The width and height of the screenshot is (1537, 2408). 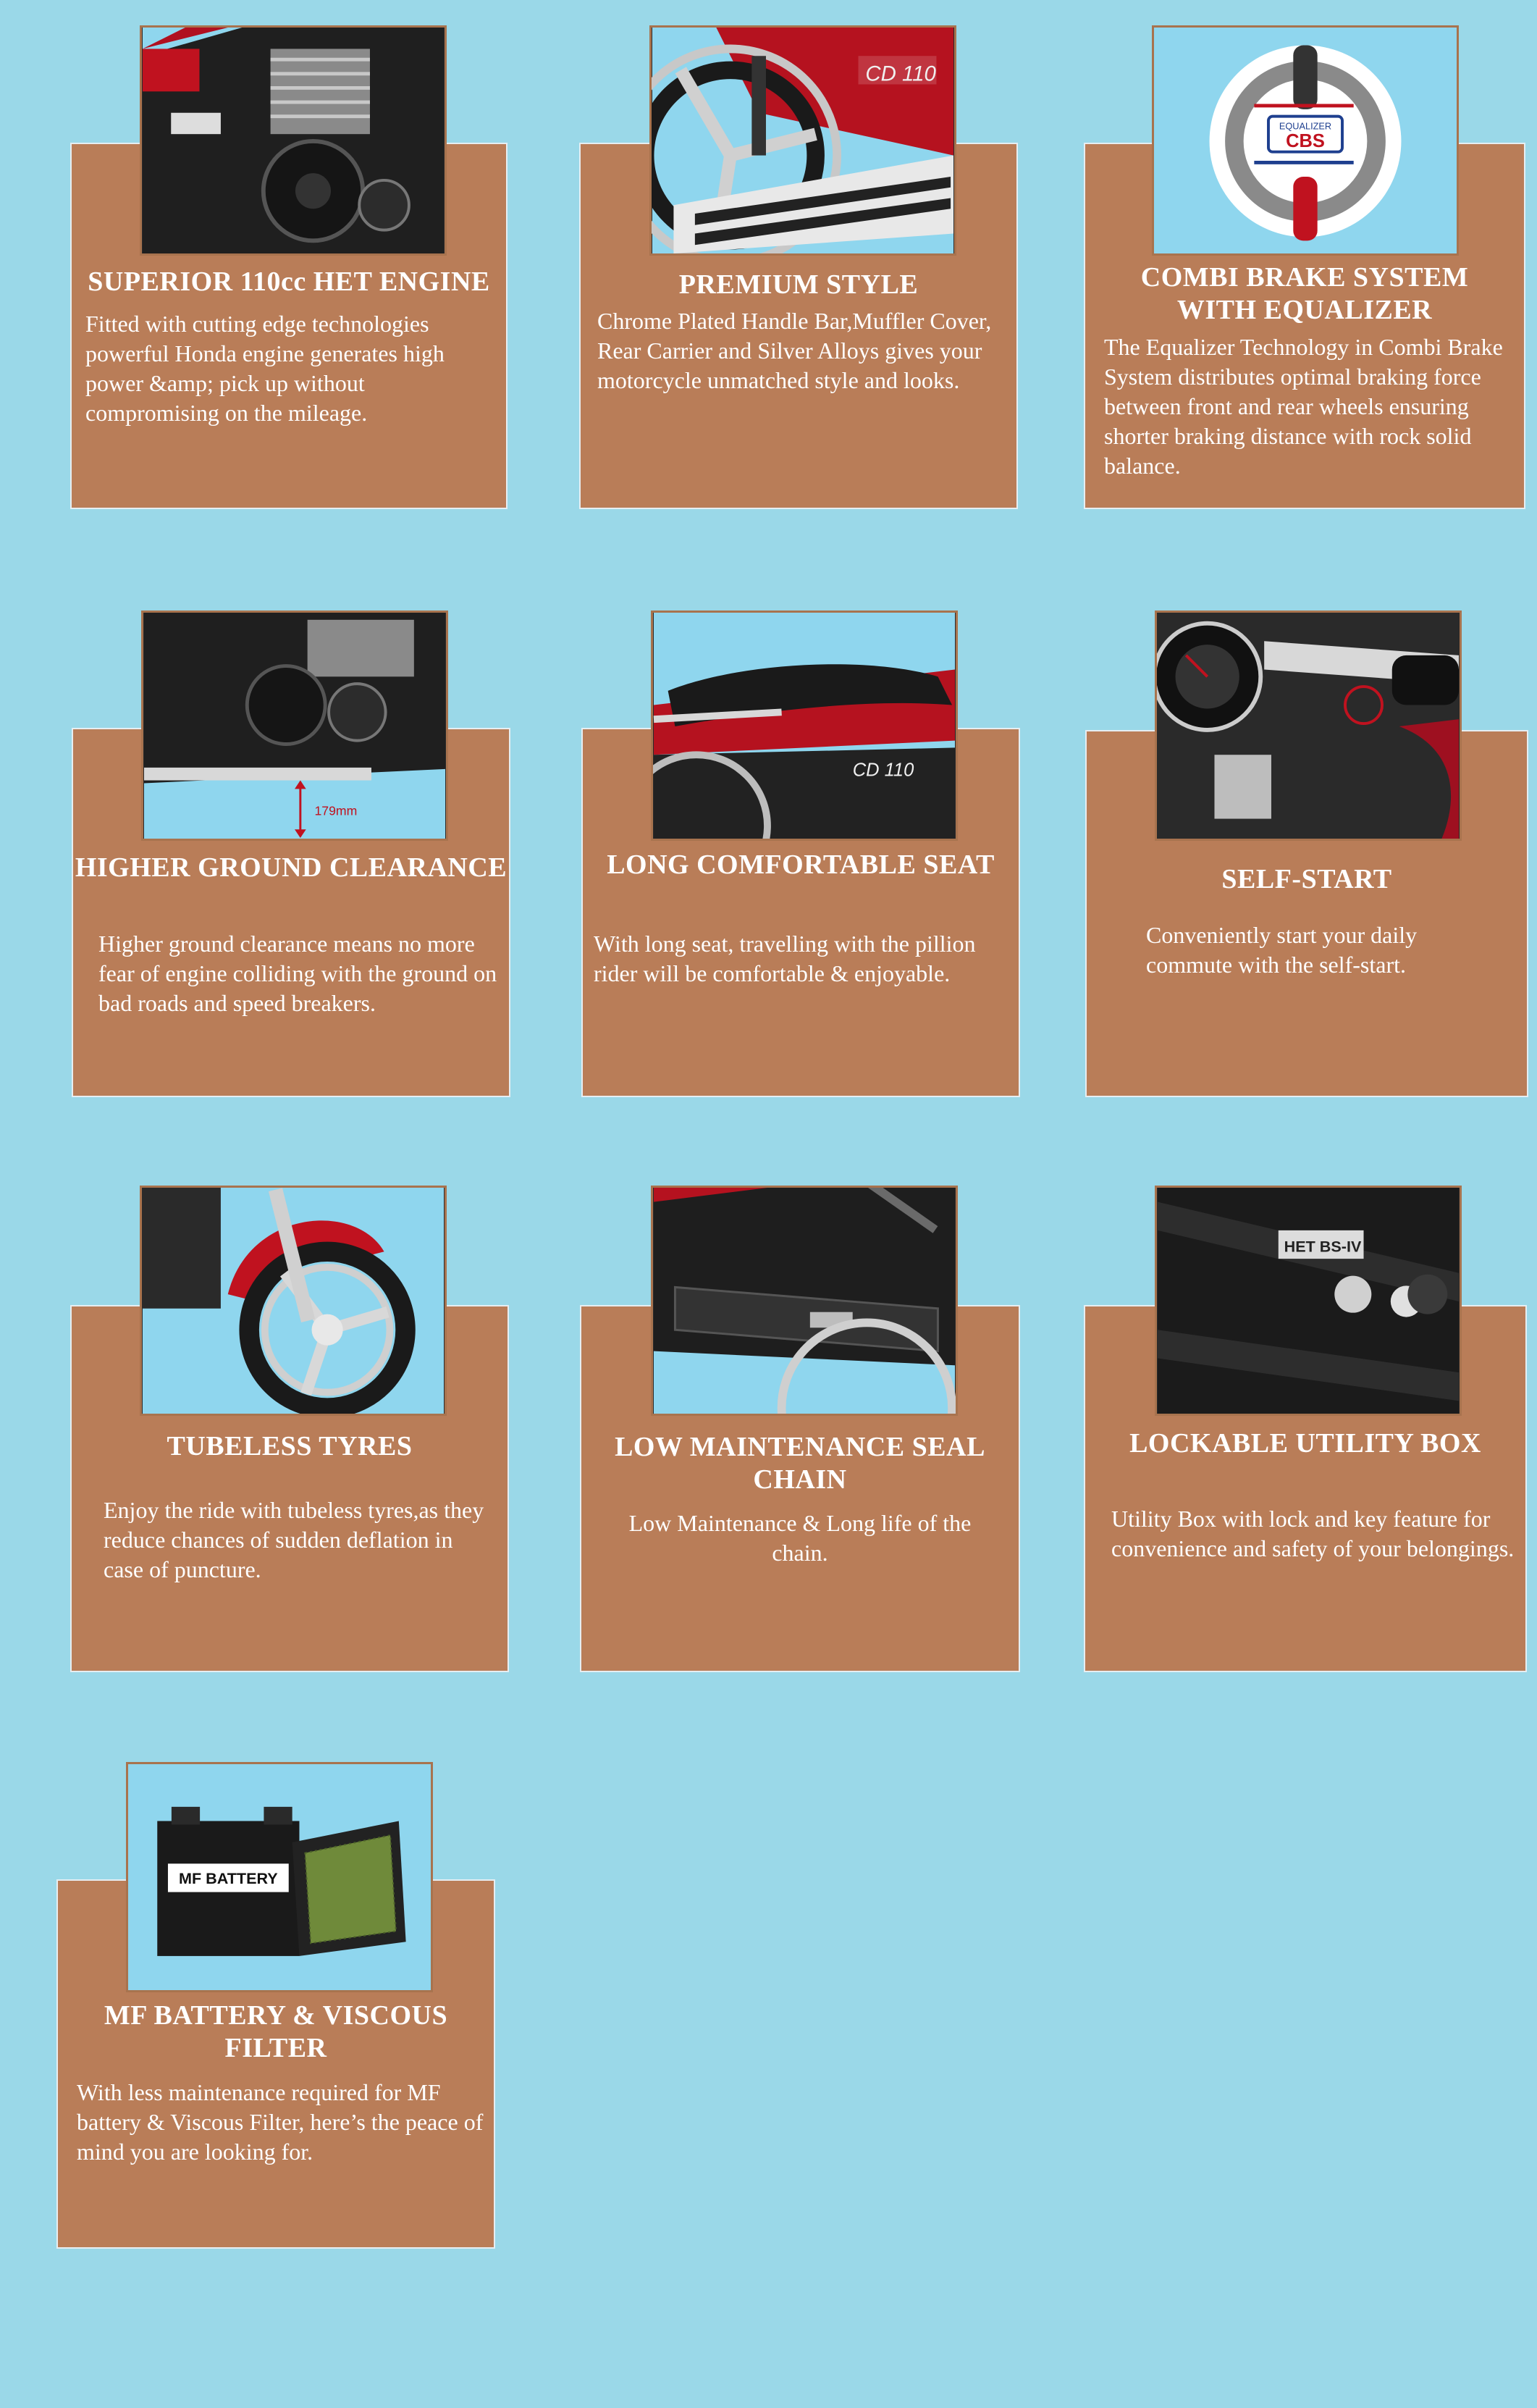 What do you see at coordinates (289, 282) in the screenshot?
I see `feature-title: SUPERIOR 110cc HET ENGINE` at bounding box center [289, 282].